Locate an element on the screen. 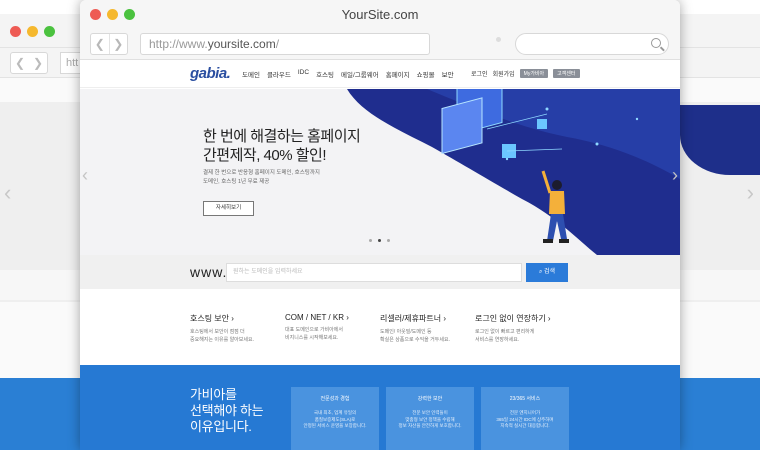 The image size is (760, 450). utility-nav: 로그인 회원가입 My가비아 고객센터 is located at coordinates (525, 73).